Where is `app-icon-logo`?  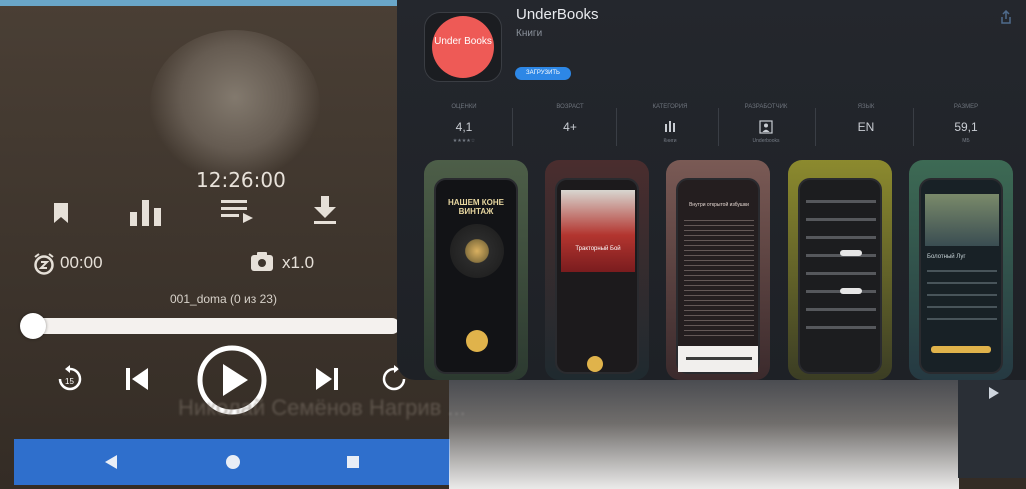
app-icon-logo is located at coordinates (463, 47).